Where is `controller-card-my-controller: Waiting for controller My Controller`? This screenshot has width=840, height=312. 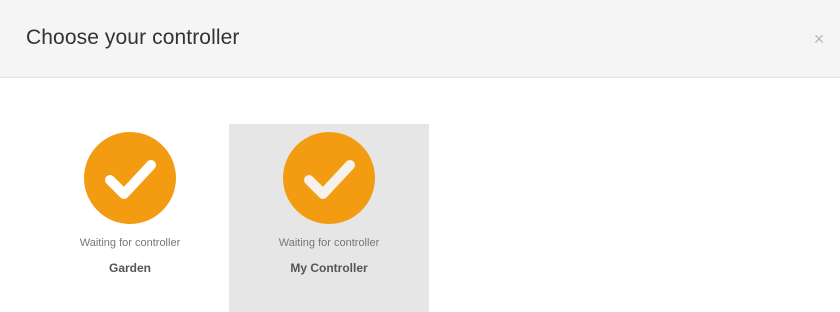
controller-card-my-controller: Waiting for controller My Controller is located at coordinates (329, 218).